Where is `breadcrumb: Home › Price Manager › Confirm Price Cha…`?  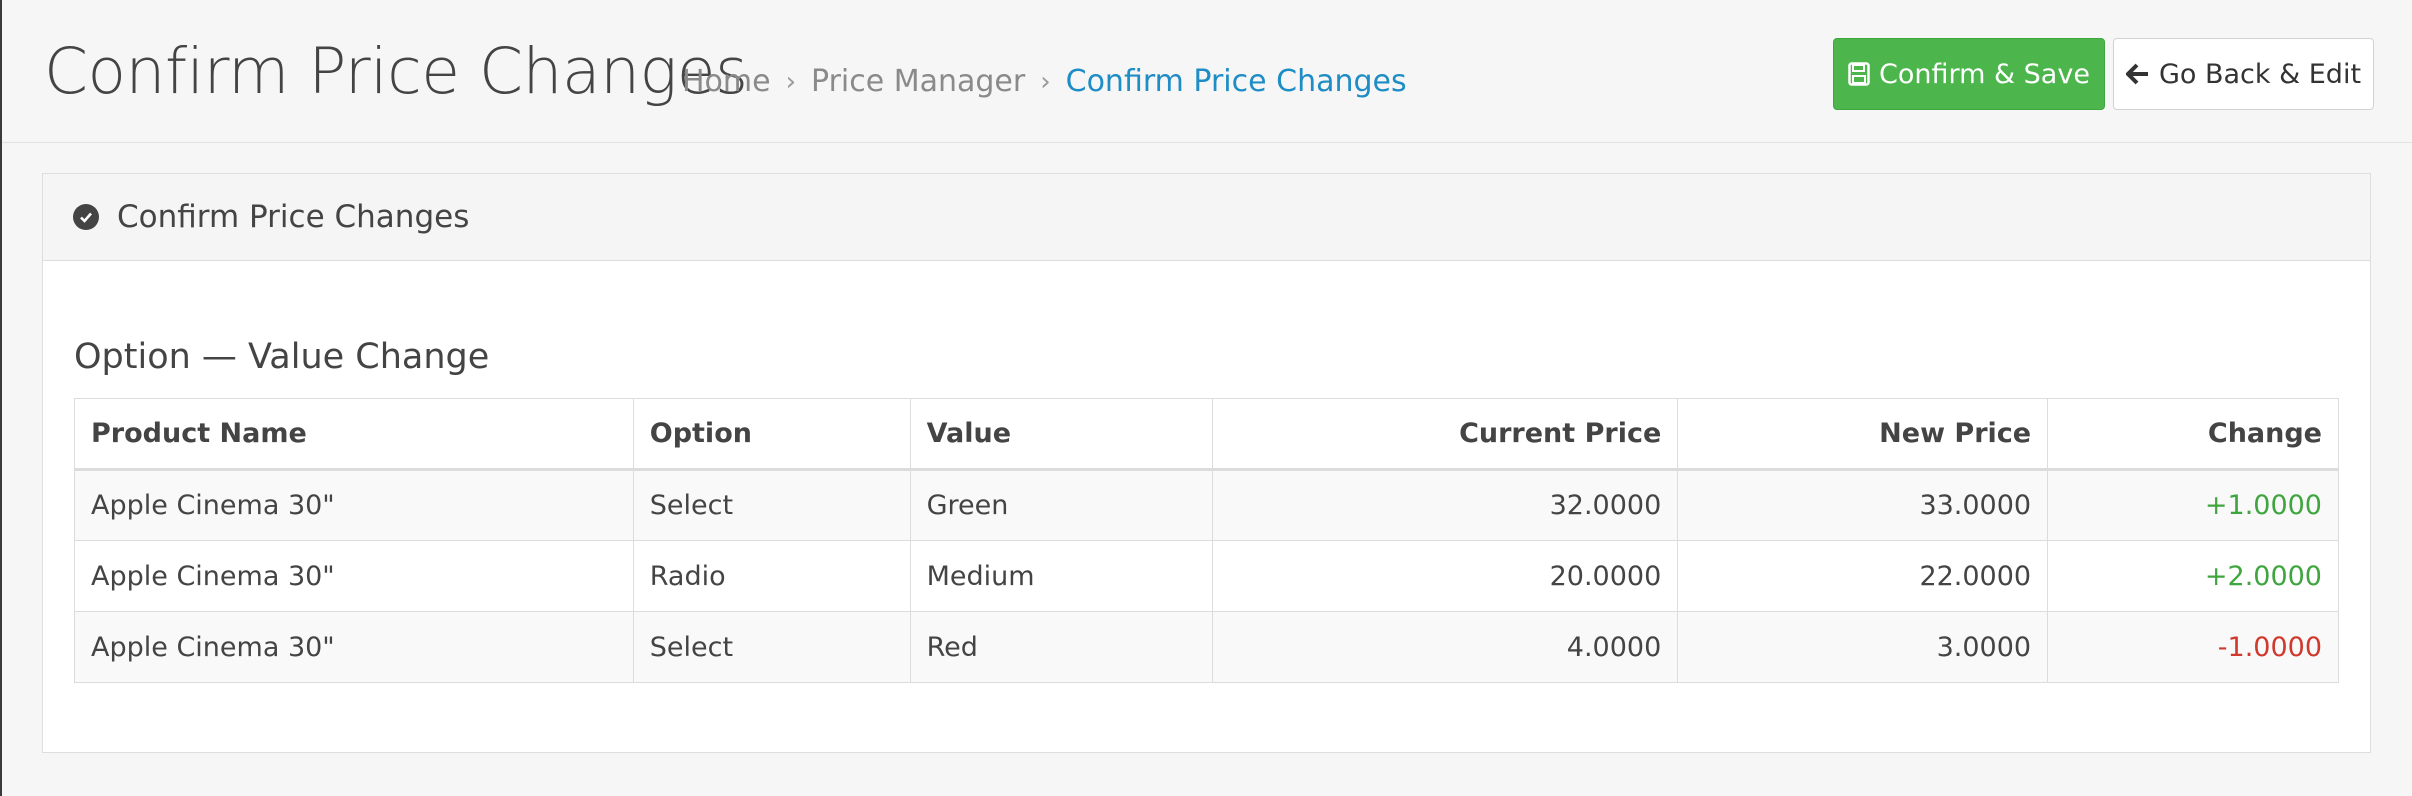 breadcrumb: Home › Price Manager › Confirm Price Cha… is located at coordinates (1044, 81).